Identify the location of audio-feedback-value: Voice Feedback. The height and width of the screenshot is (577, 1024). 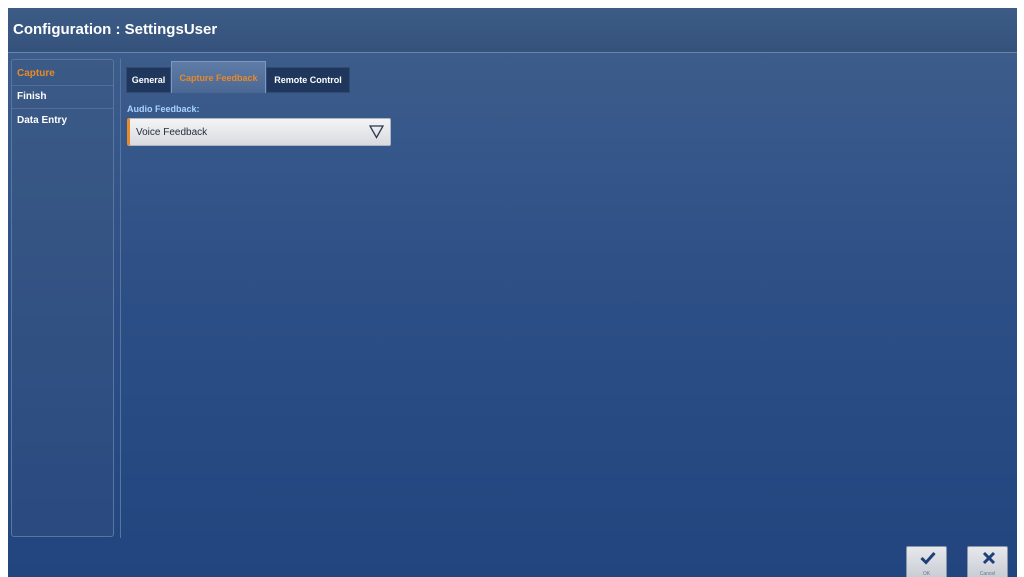
(172, 132).